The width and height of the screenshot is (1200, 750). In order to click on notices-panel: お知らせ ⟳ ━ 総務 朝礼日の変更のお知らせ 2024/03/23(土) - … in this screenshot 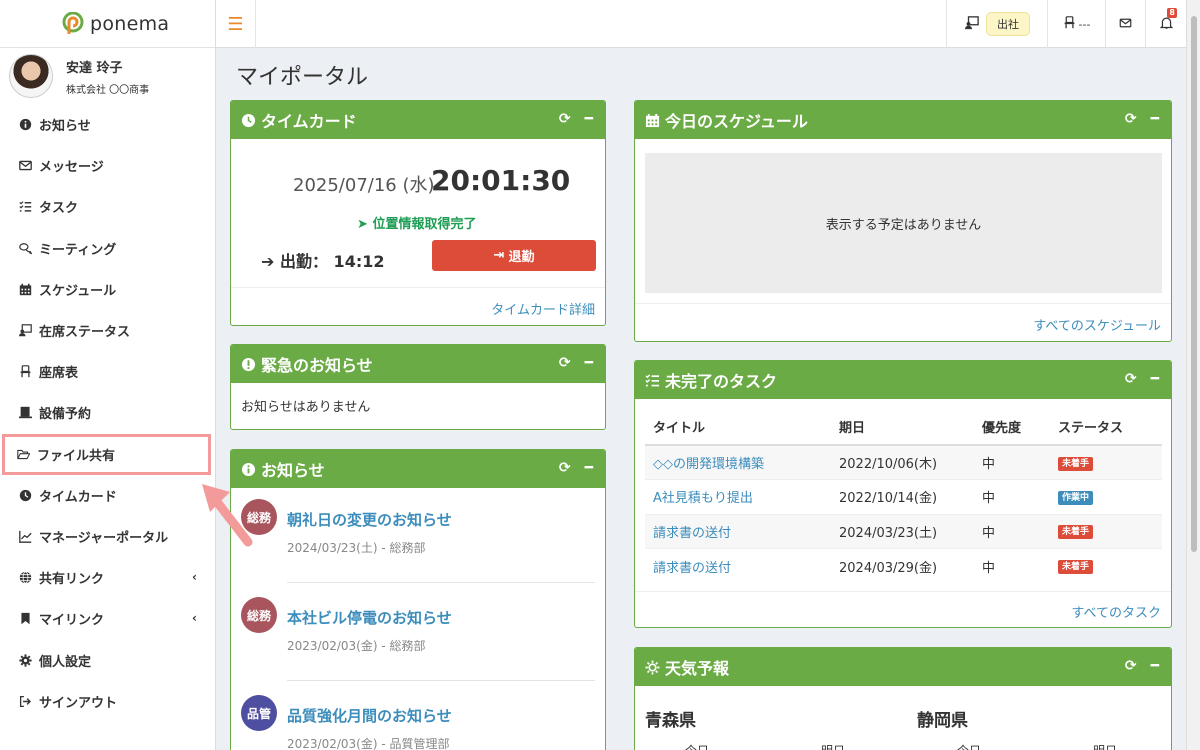, I will do `click(418, 599)`.